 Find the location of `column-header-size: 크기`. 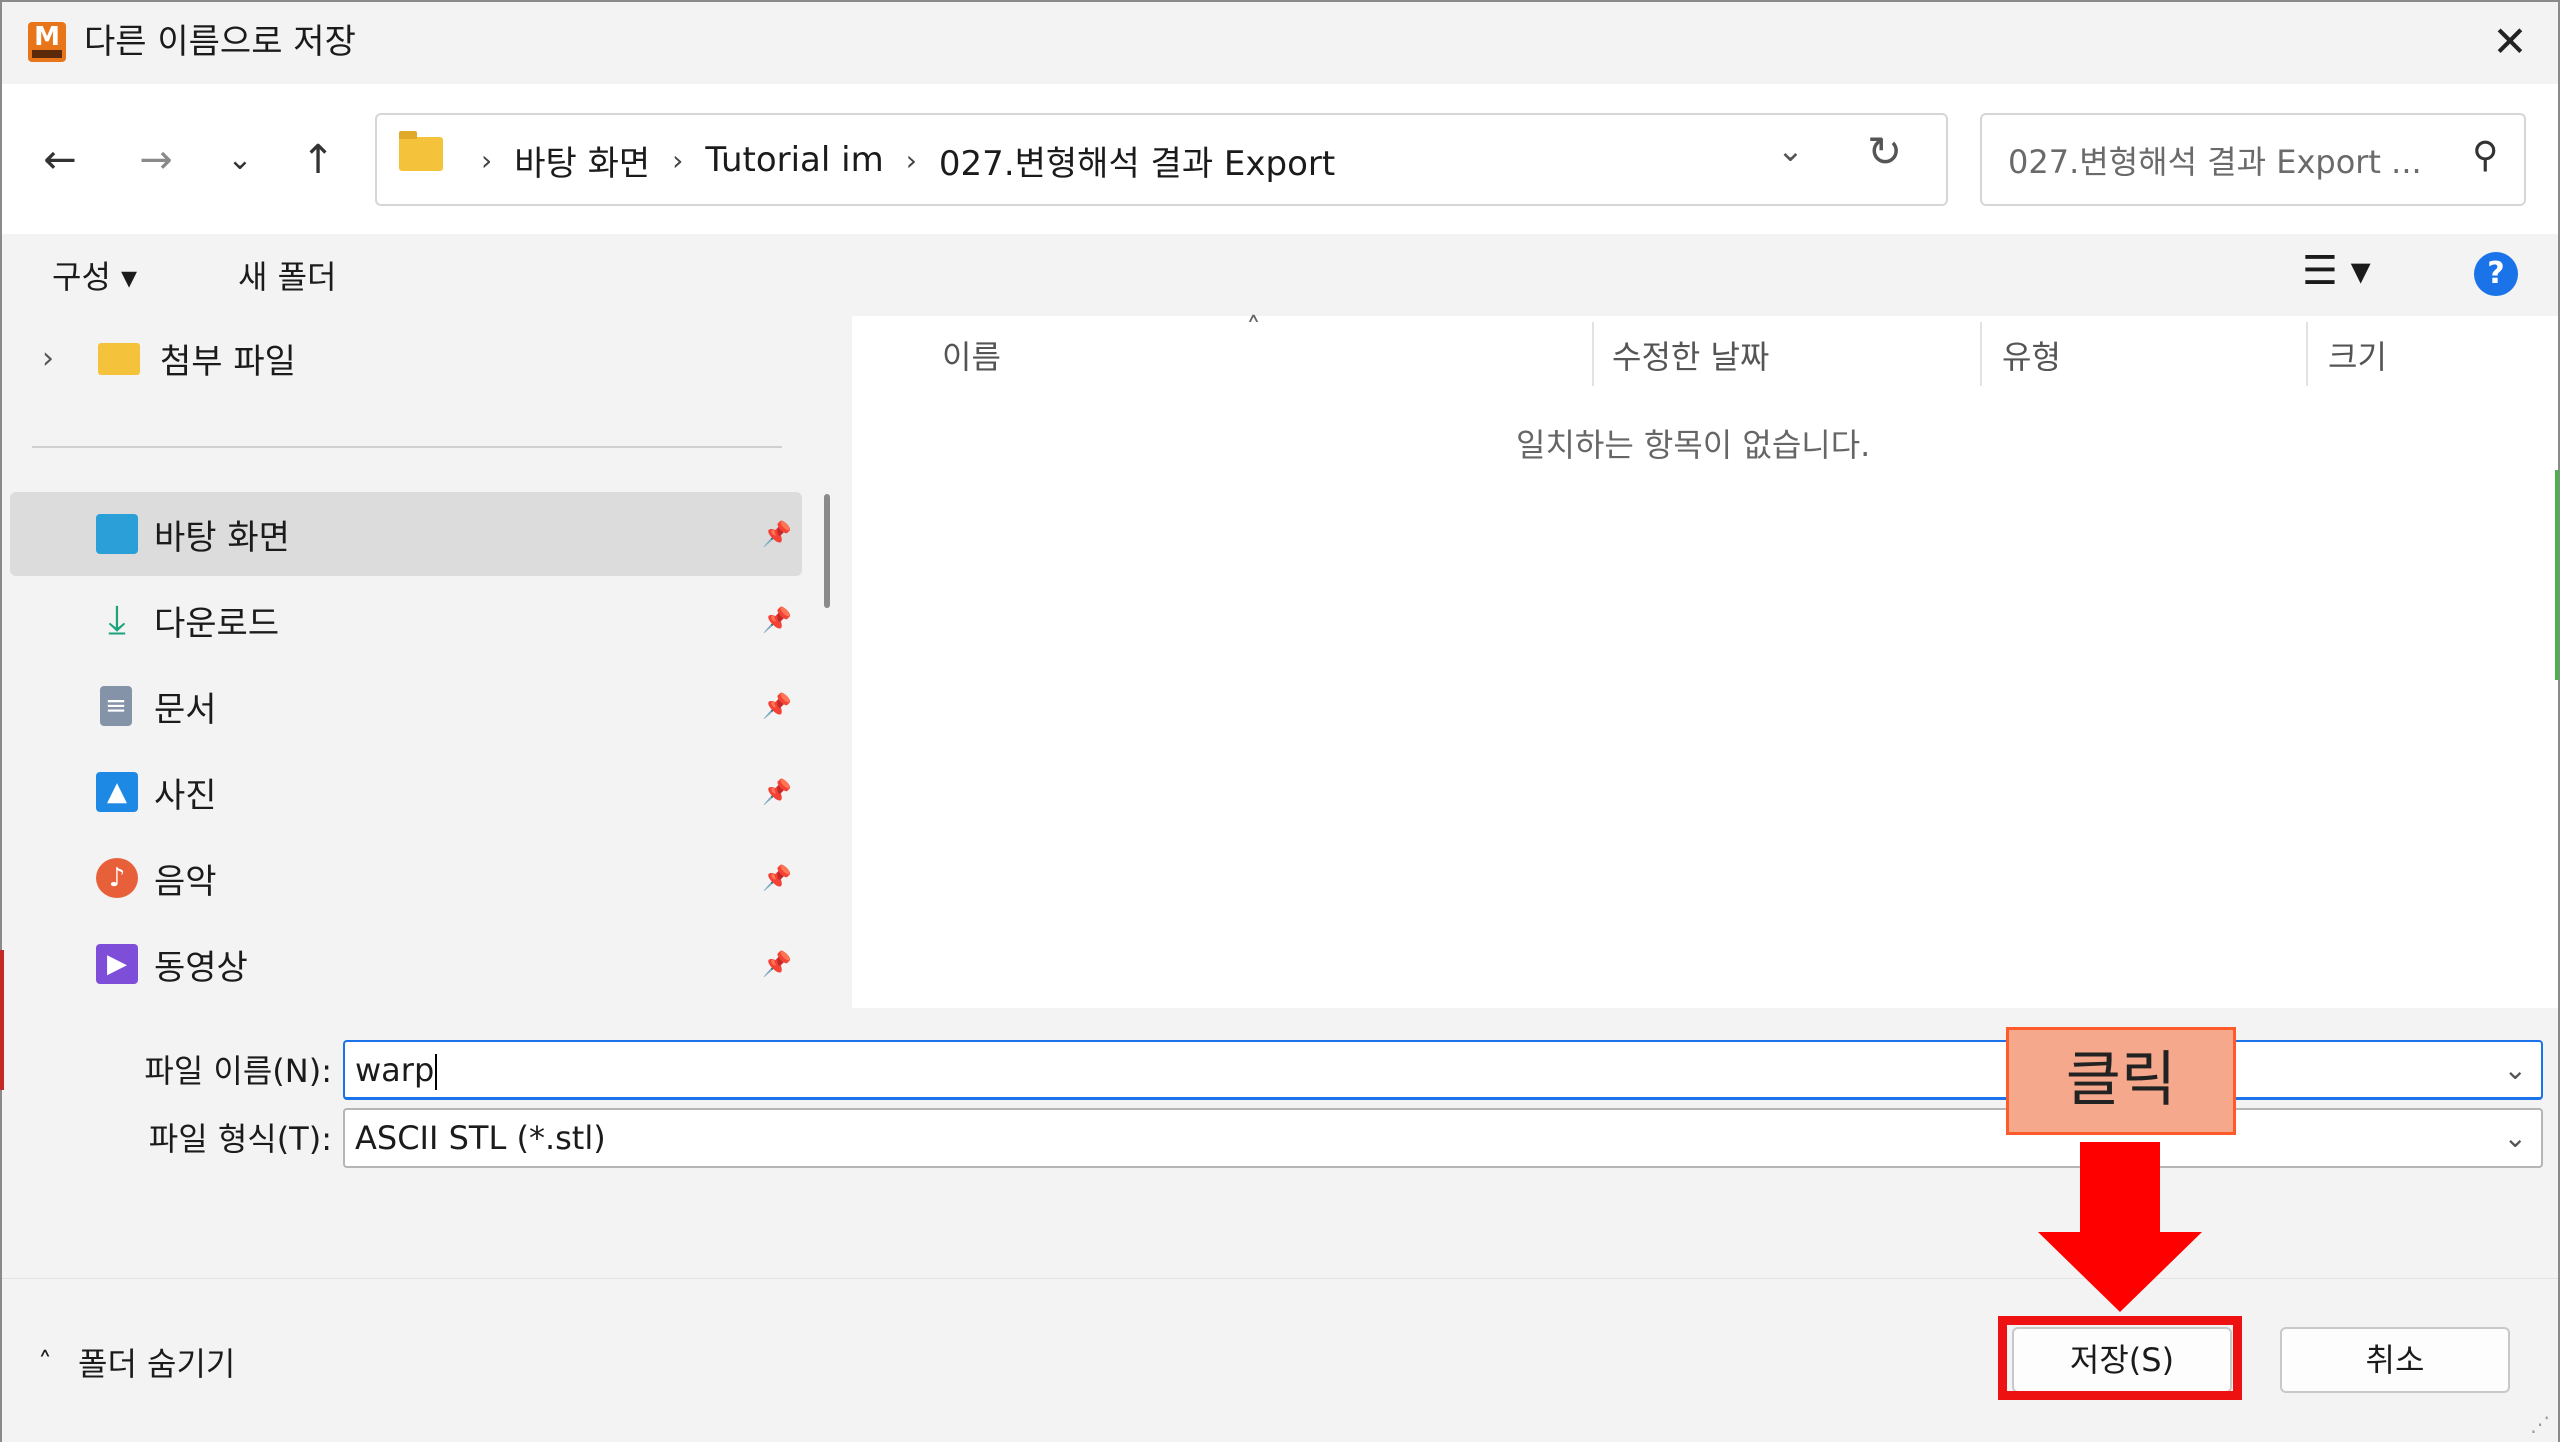

column-header-size: 크기 is located at coordinates (2357, 355).